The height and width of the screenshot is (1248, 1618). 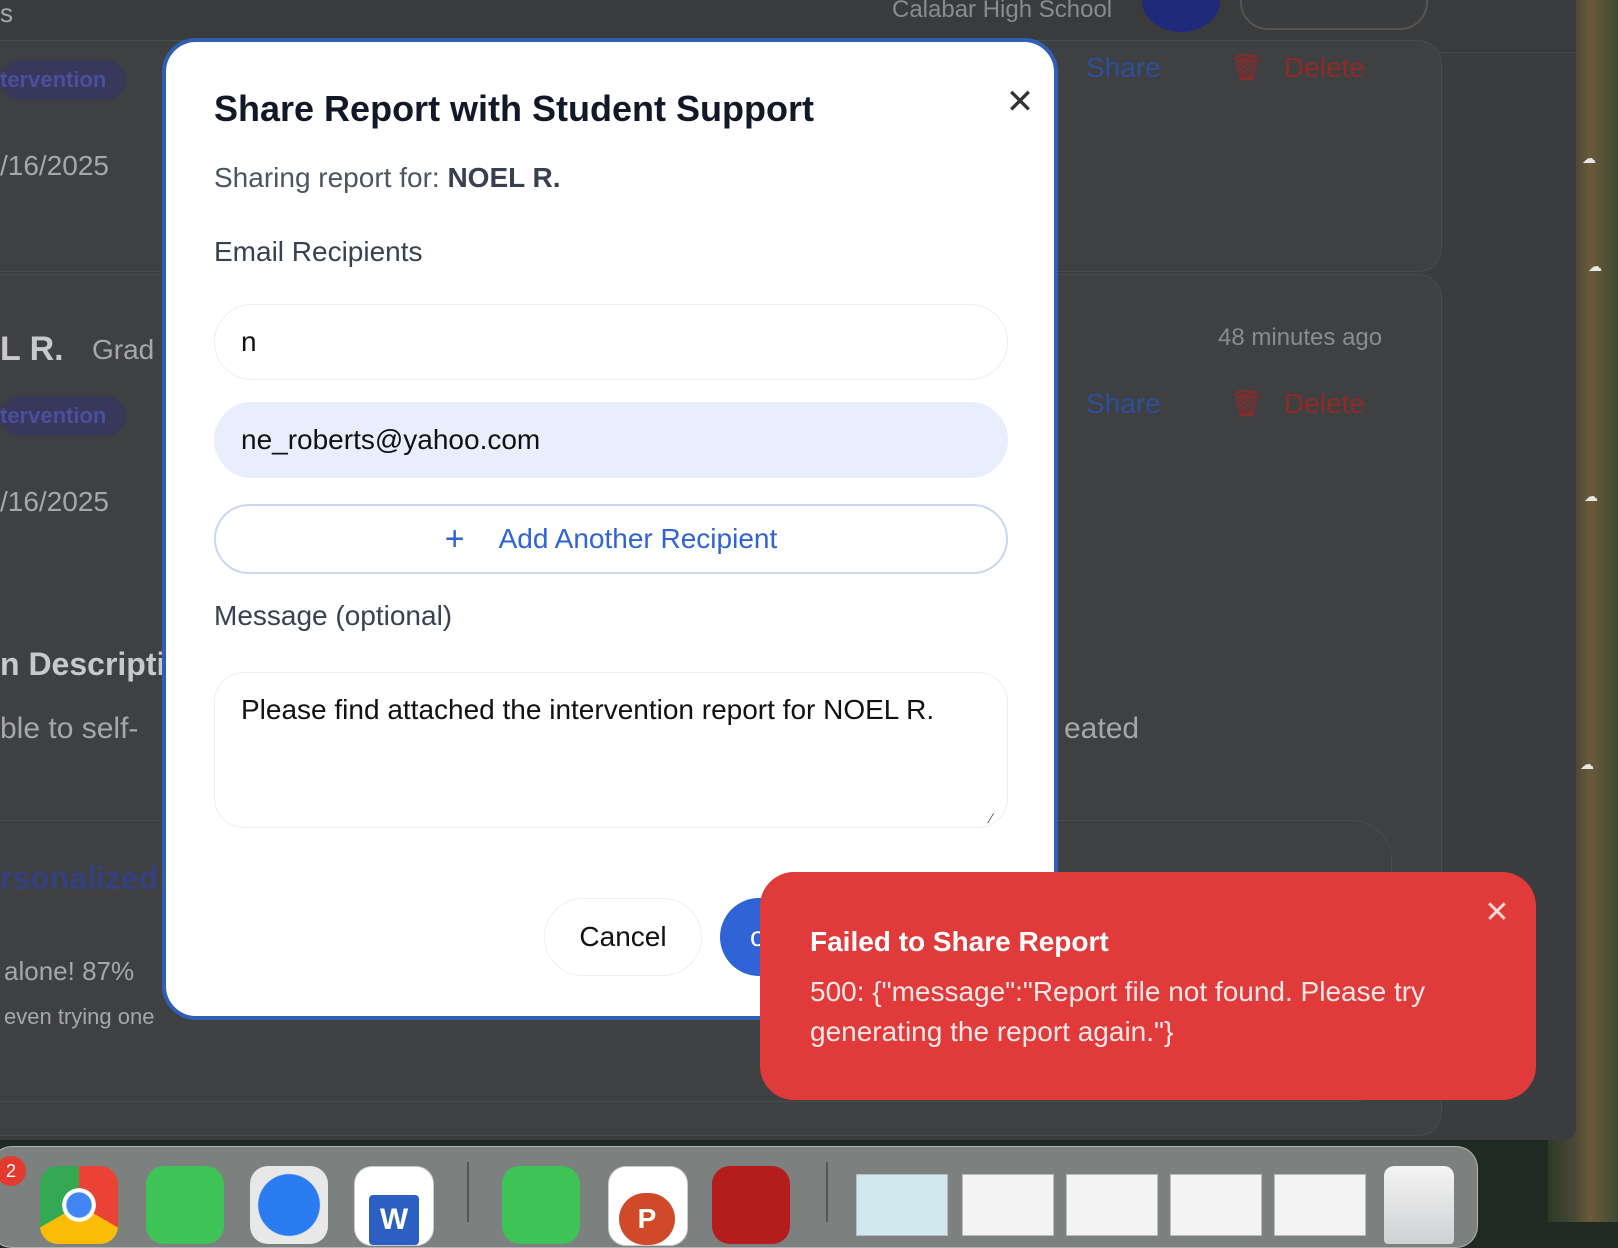 I want to click on student-name: L R., so click(x=32, y=349).